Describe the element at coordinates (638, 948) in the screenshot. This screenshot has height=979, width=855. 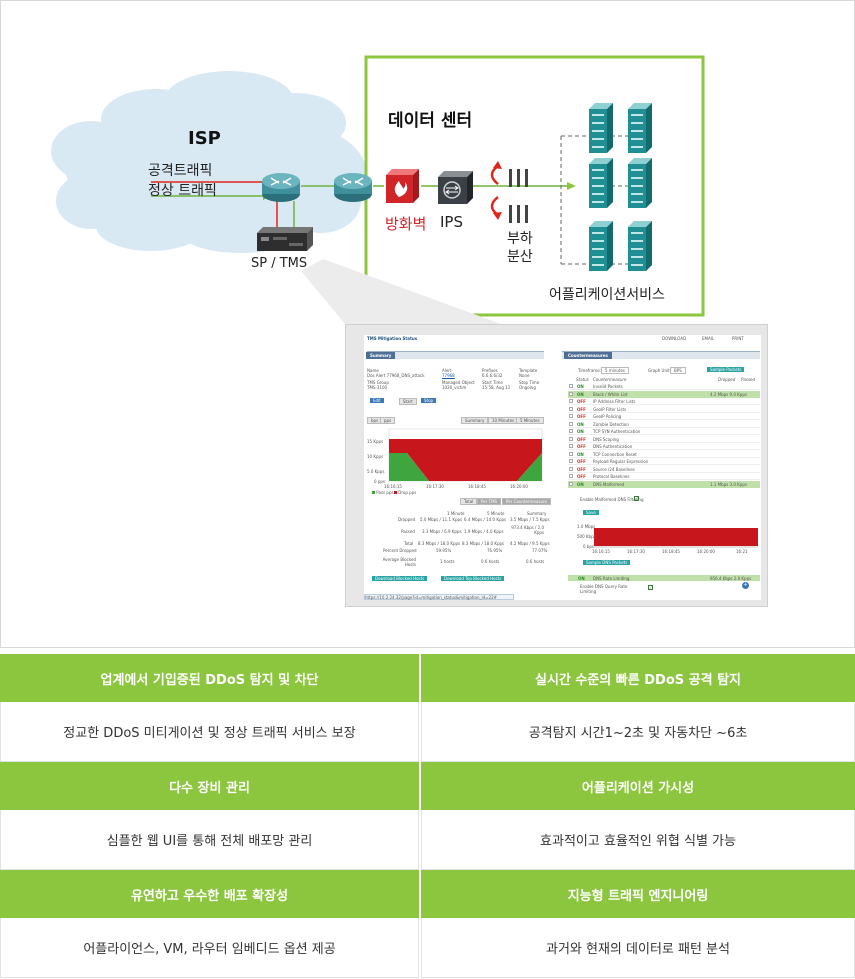
I see `feature-desc: 과거와 현재의 데이터로 패턴 분석` at that location.